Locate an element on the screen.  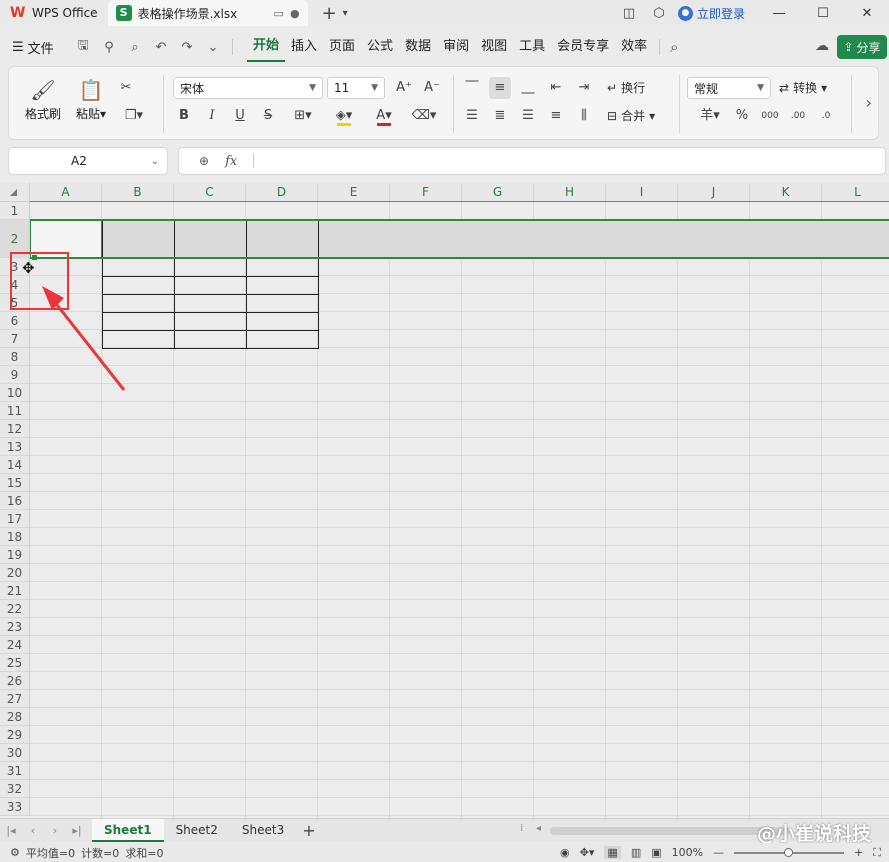
row-header: 9 is located at coordinates (15, 375).